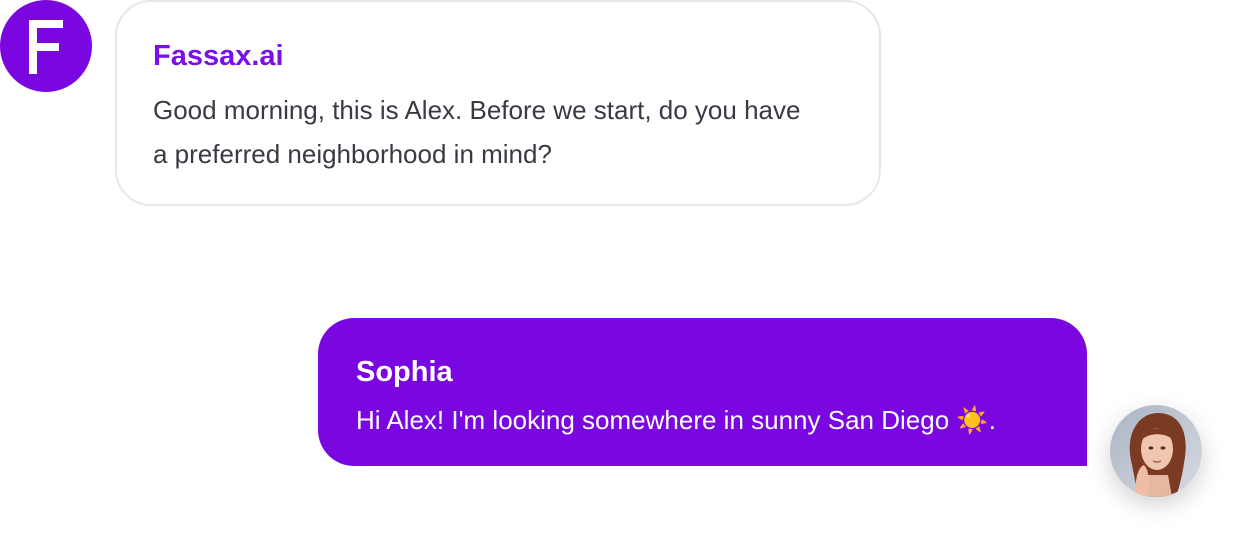  I want to click on user-sender-name: Sophia, so click(404, 372).